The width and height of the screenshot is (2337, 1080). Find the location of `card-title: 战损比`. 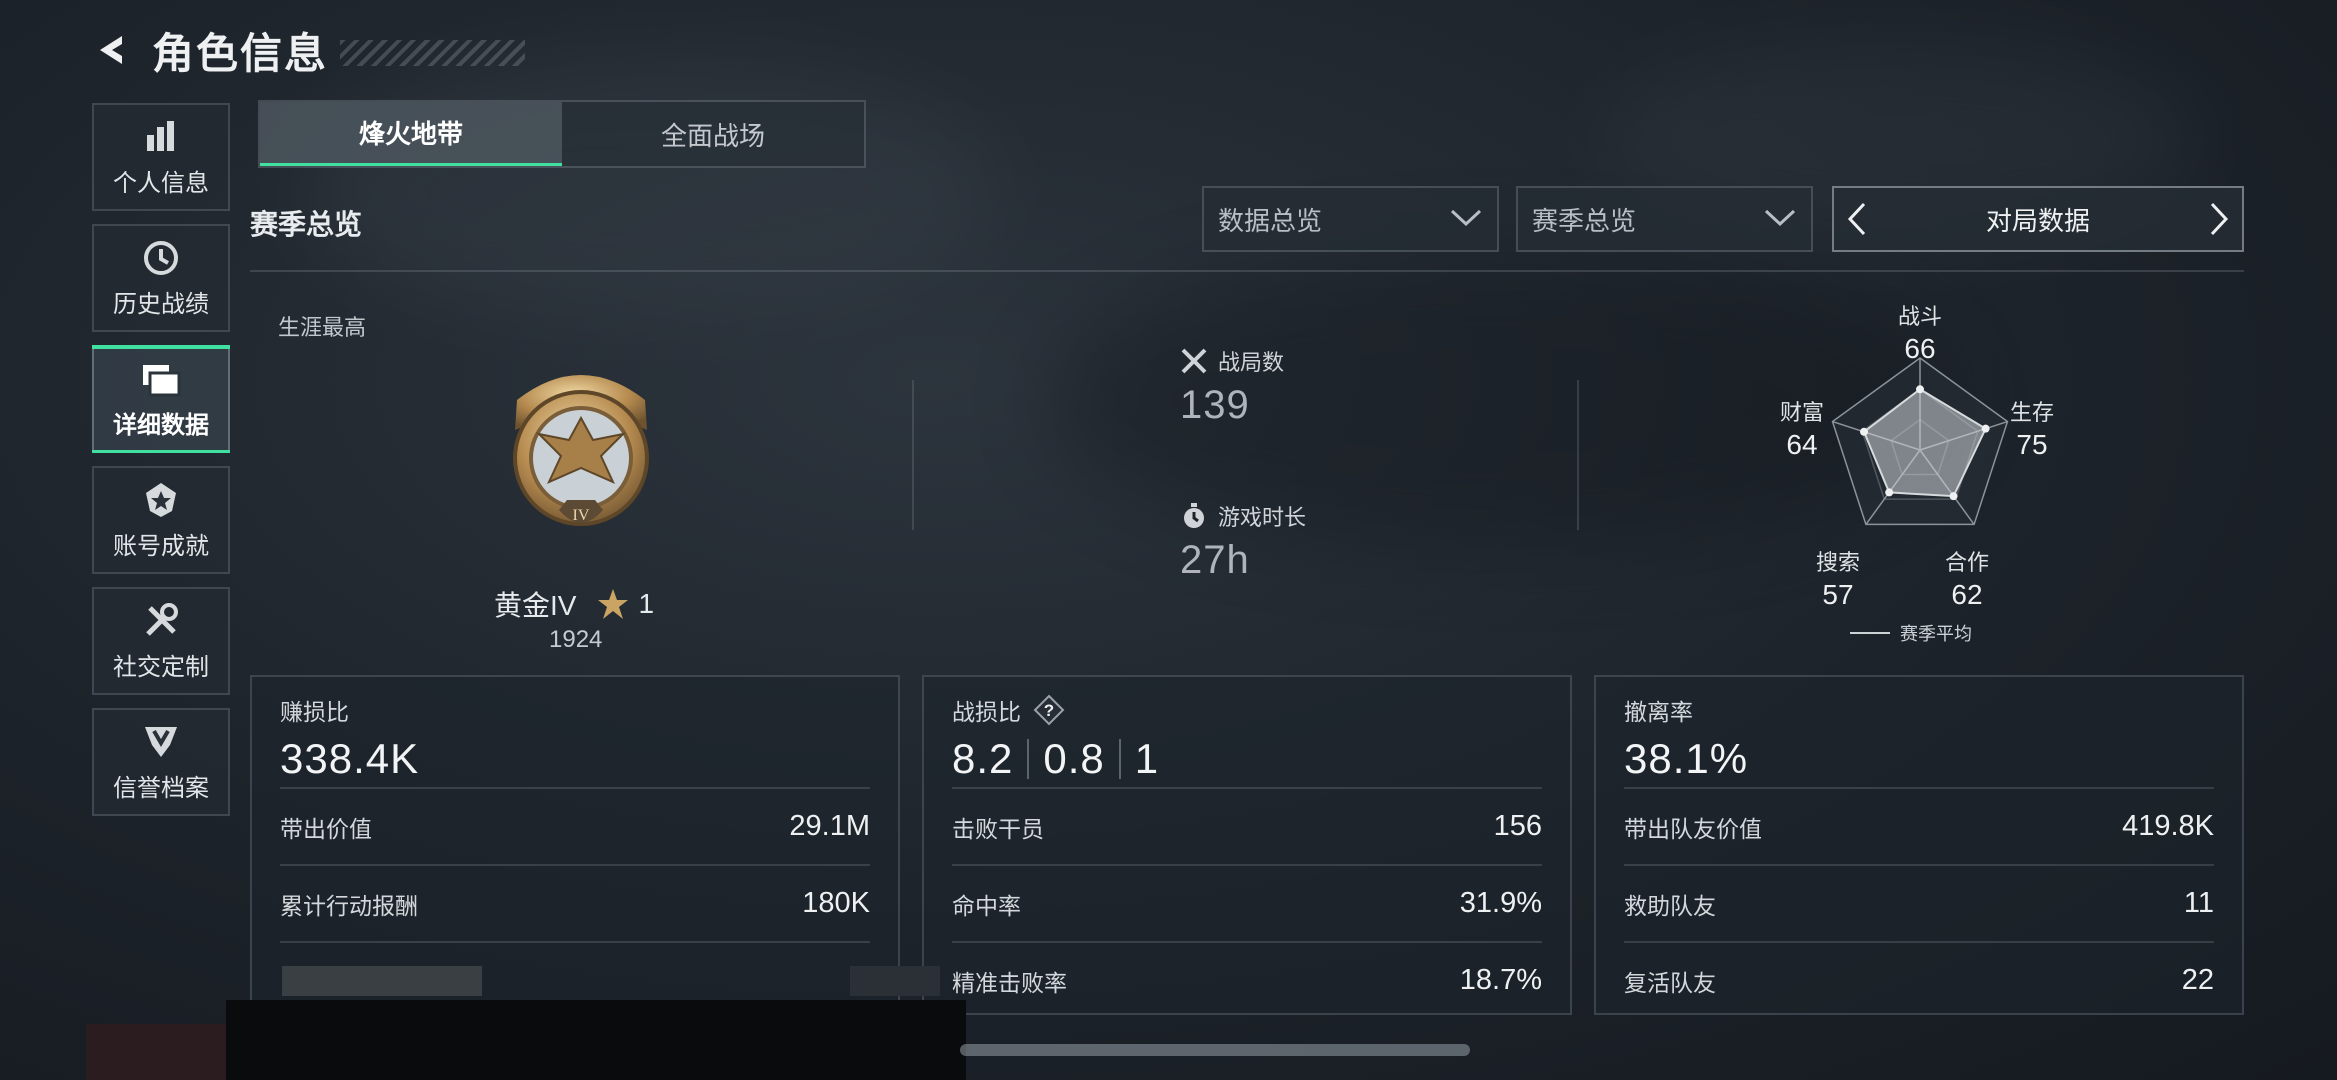

card-title: 战损比 is located at coordinates (986, 712).